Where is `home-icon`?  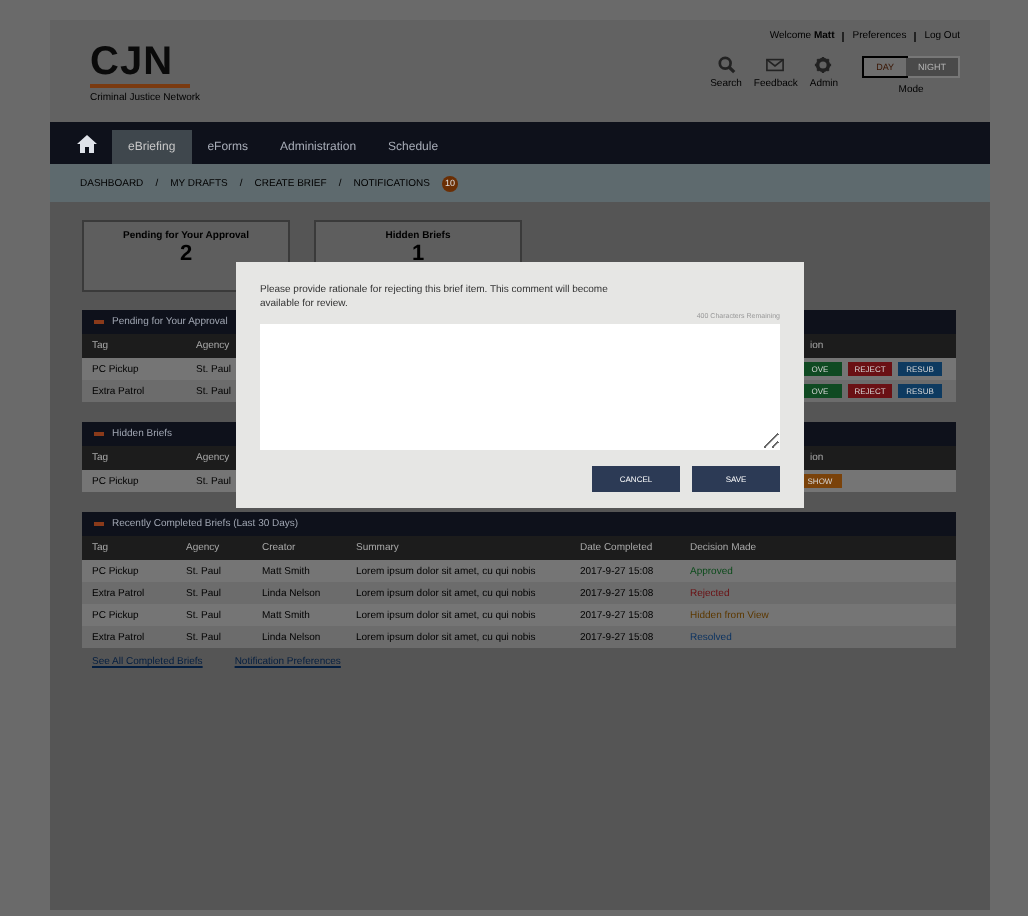 home-icon is located at coordinates (87, 144).